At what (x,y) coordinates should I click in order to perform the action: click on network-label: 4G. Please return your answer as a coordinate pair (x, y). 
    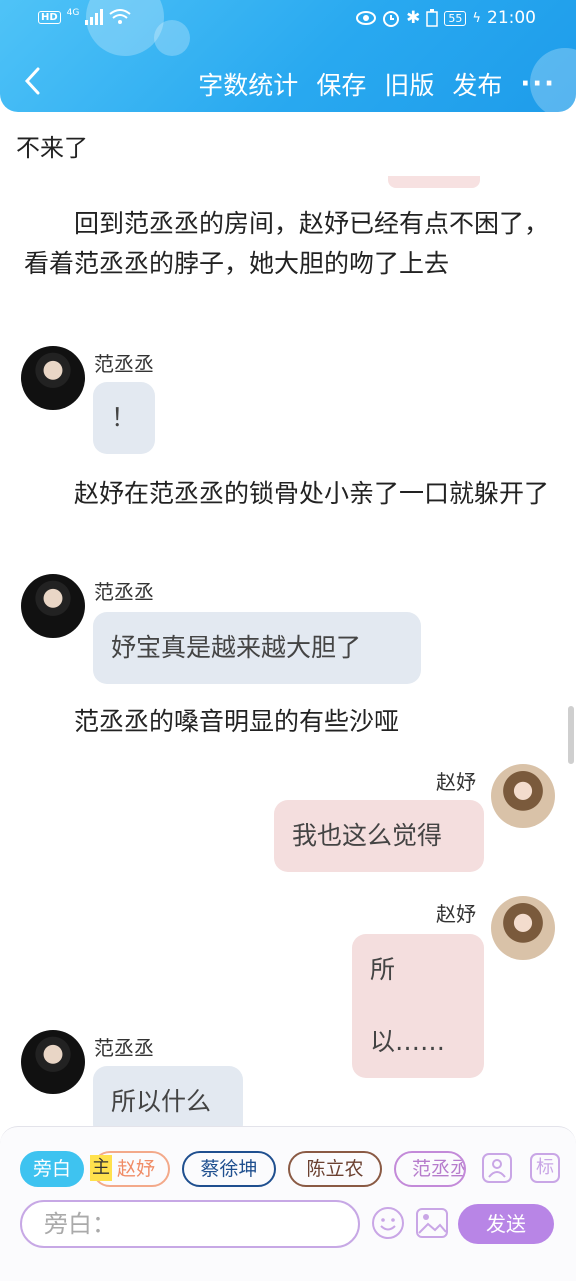
    Looking at the image, I should click on (73, 13).